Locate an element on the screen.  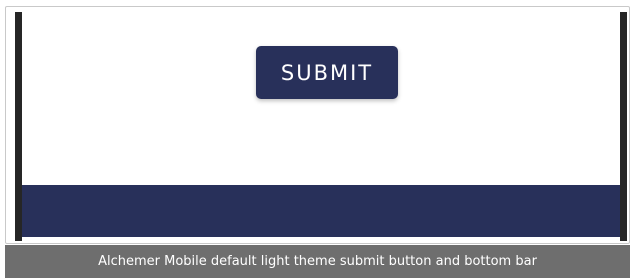
submit-button: SUBMIT is located at coordinates (327, 72).